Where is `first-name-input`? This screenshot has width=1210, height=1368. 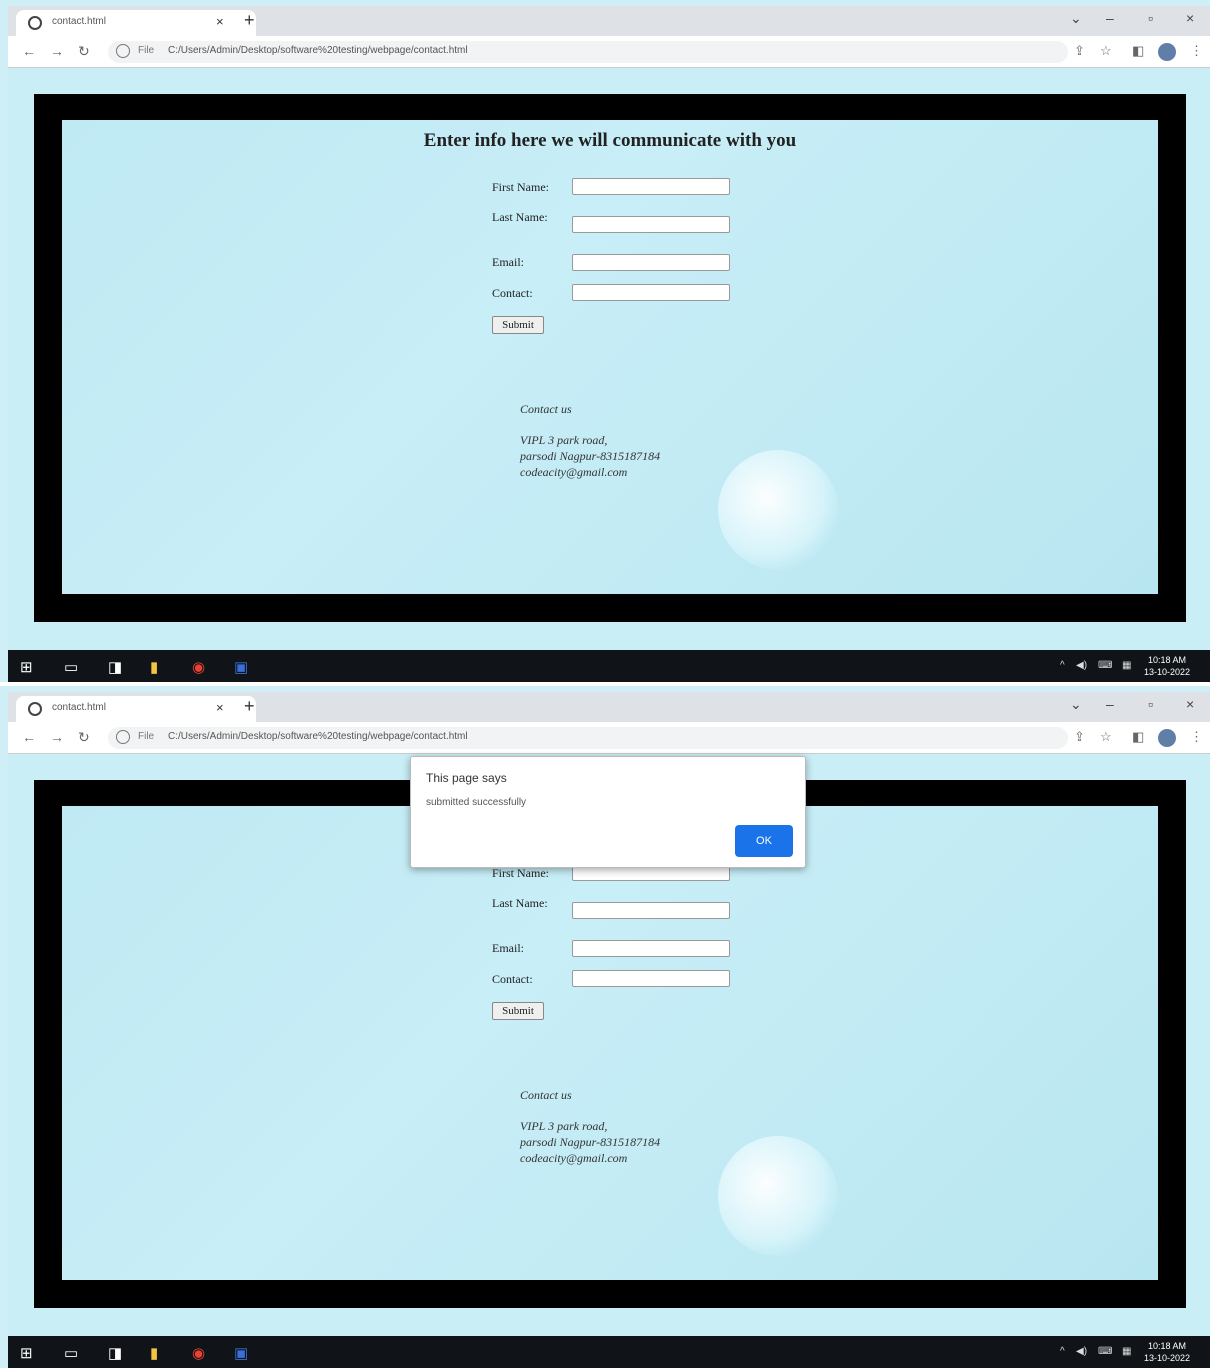
first-name-input is located at coordinates (651, 186).